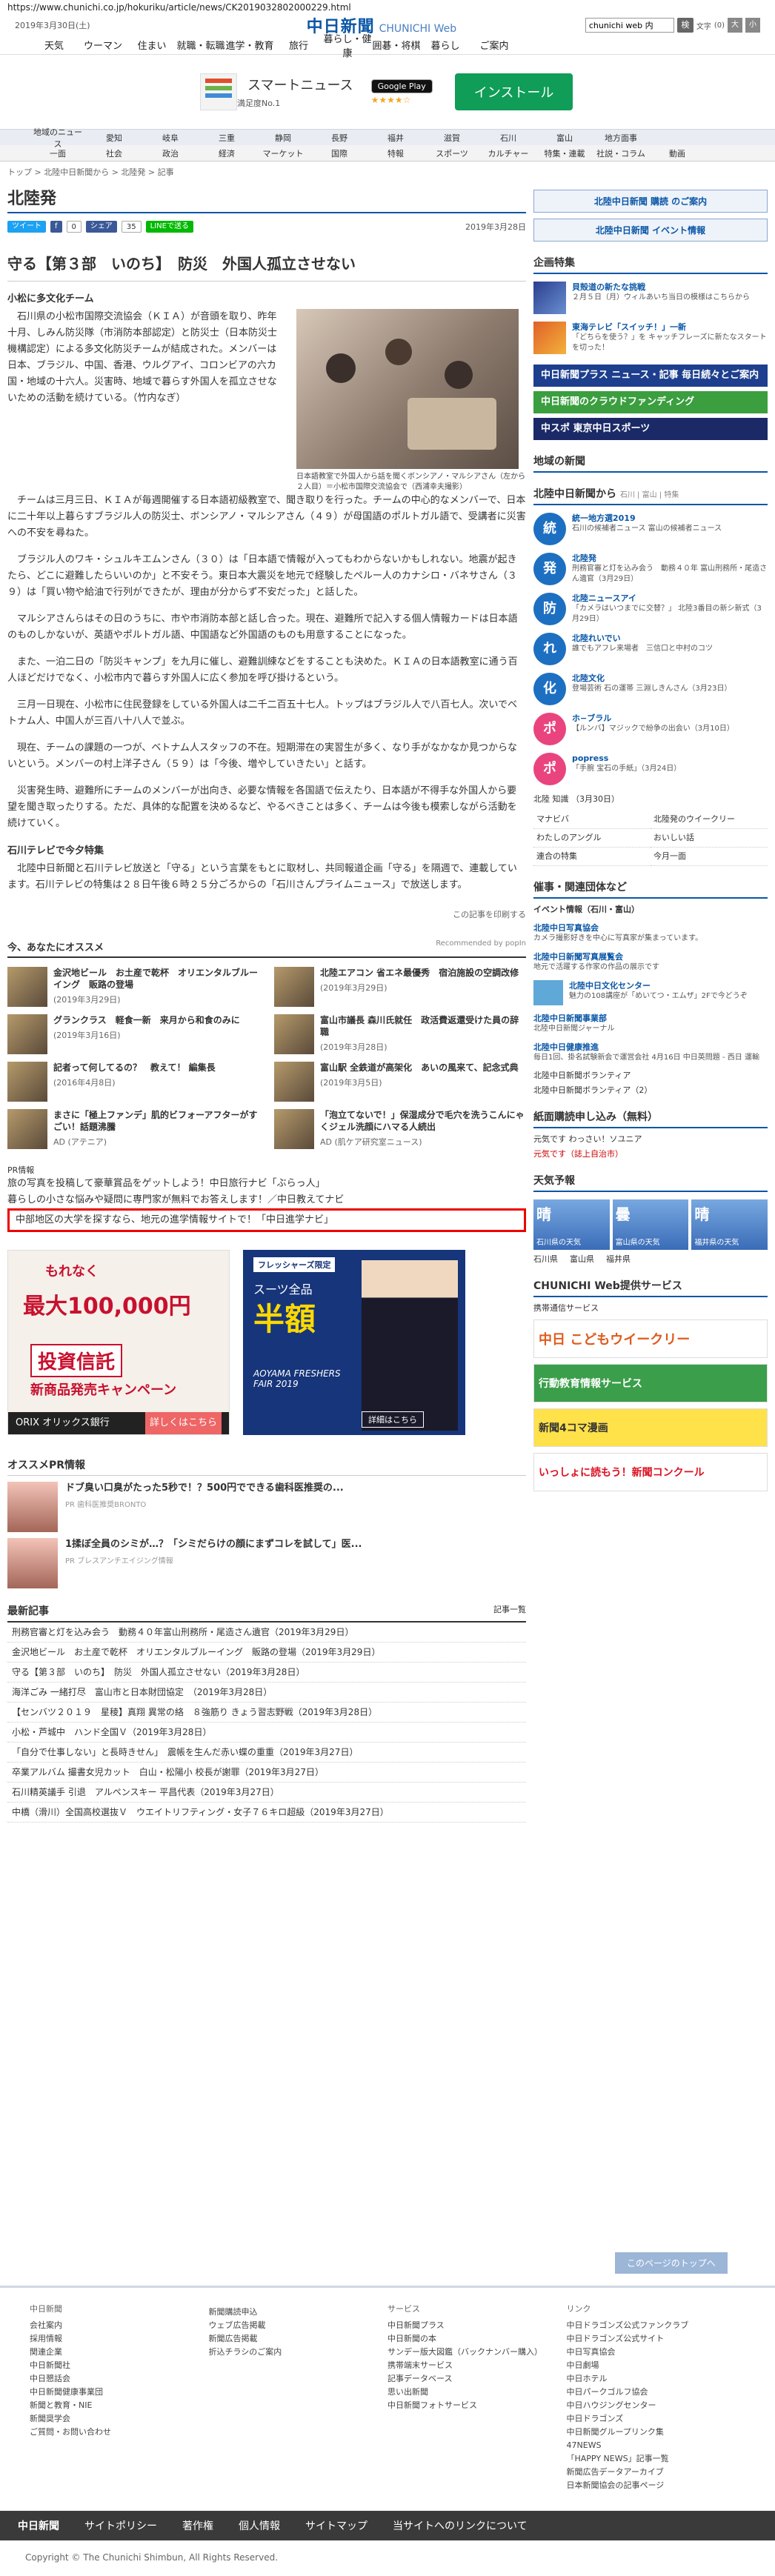 This screenshot has height=2576, width=775. Describe the element at coordinates (477, 2365) in the screenshot. I see `footer-link: 携帯端末サービス` at that location.